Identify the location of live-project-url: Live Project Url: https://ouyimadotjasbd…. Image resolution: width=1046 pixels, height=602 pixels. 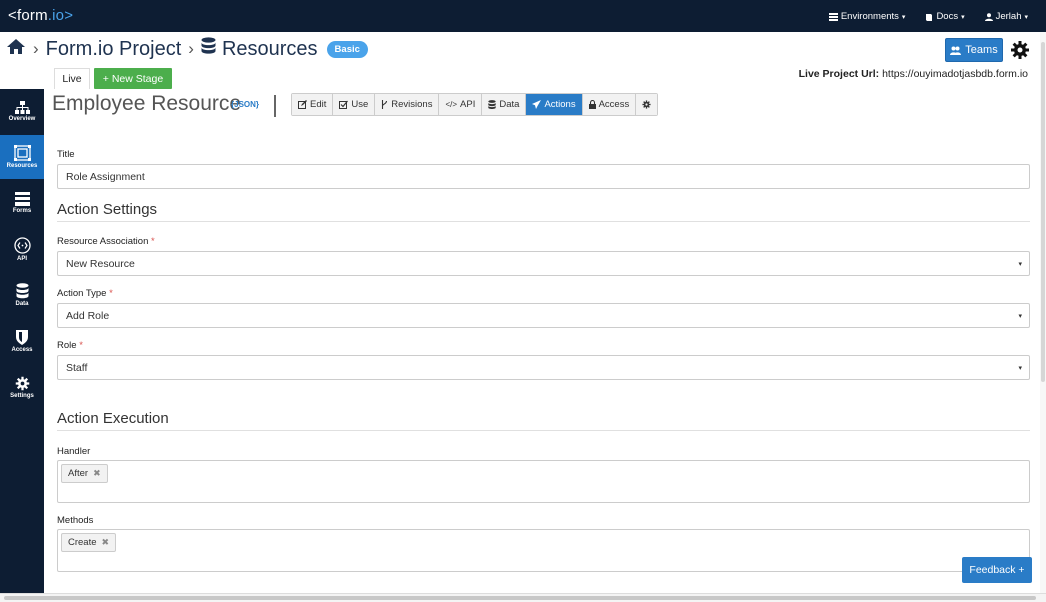
(913, 74).